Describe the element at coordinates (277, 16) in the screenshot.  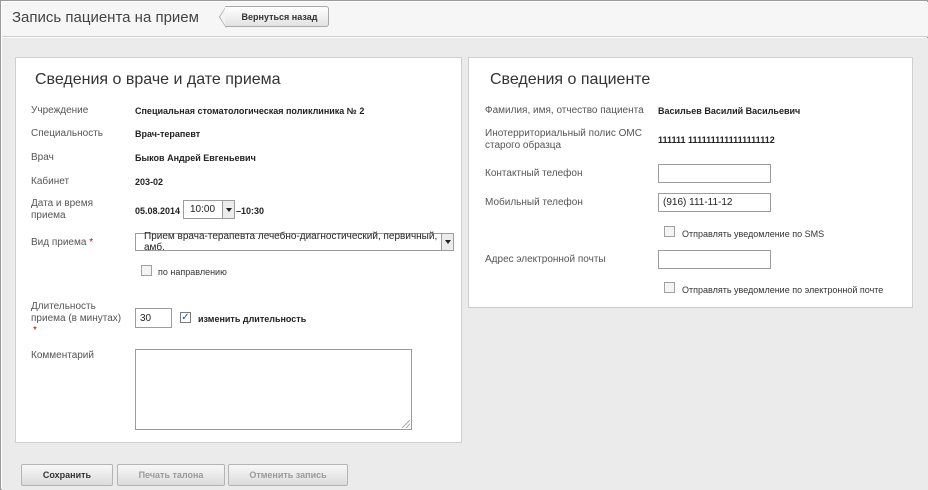
I see `back-button: Вернуться назад` at that location.